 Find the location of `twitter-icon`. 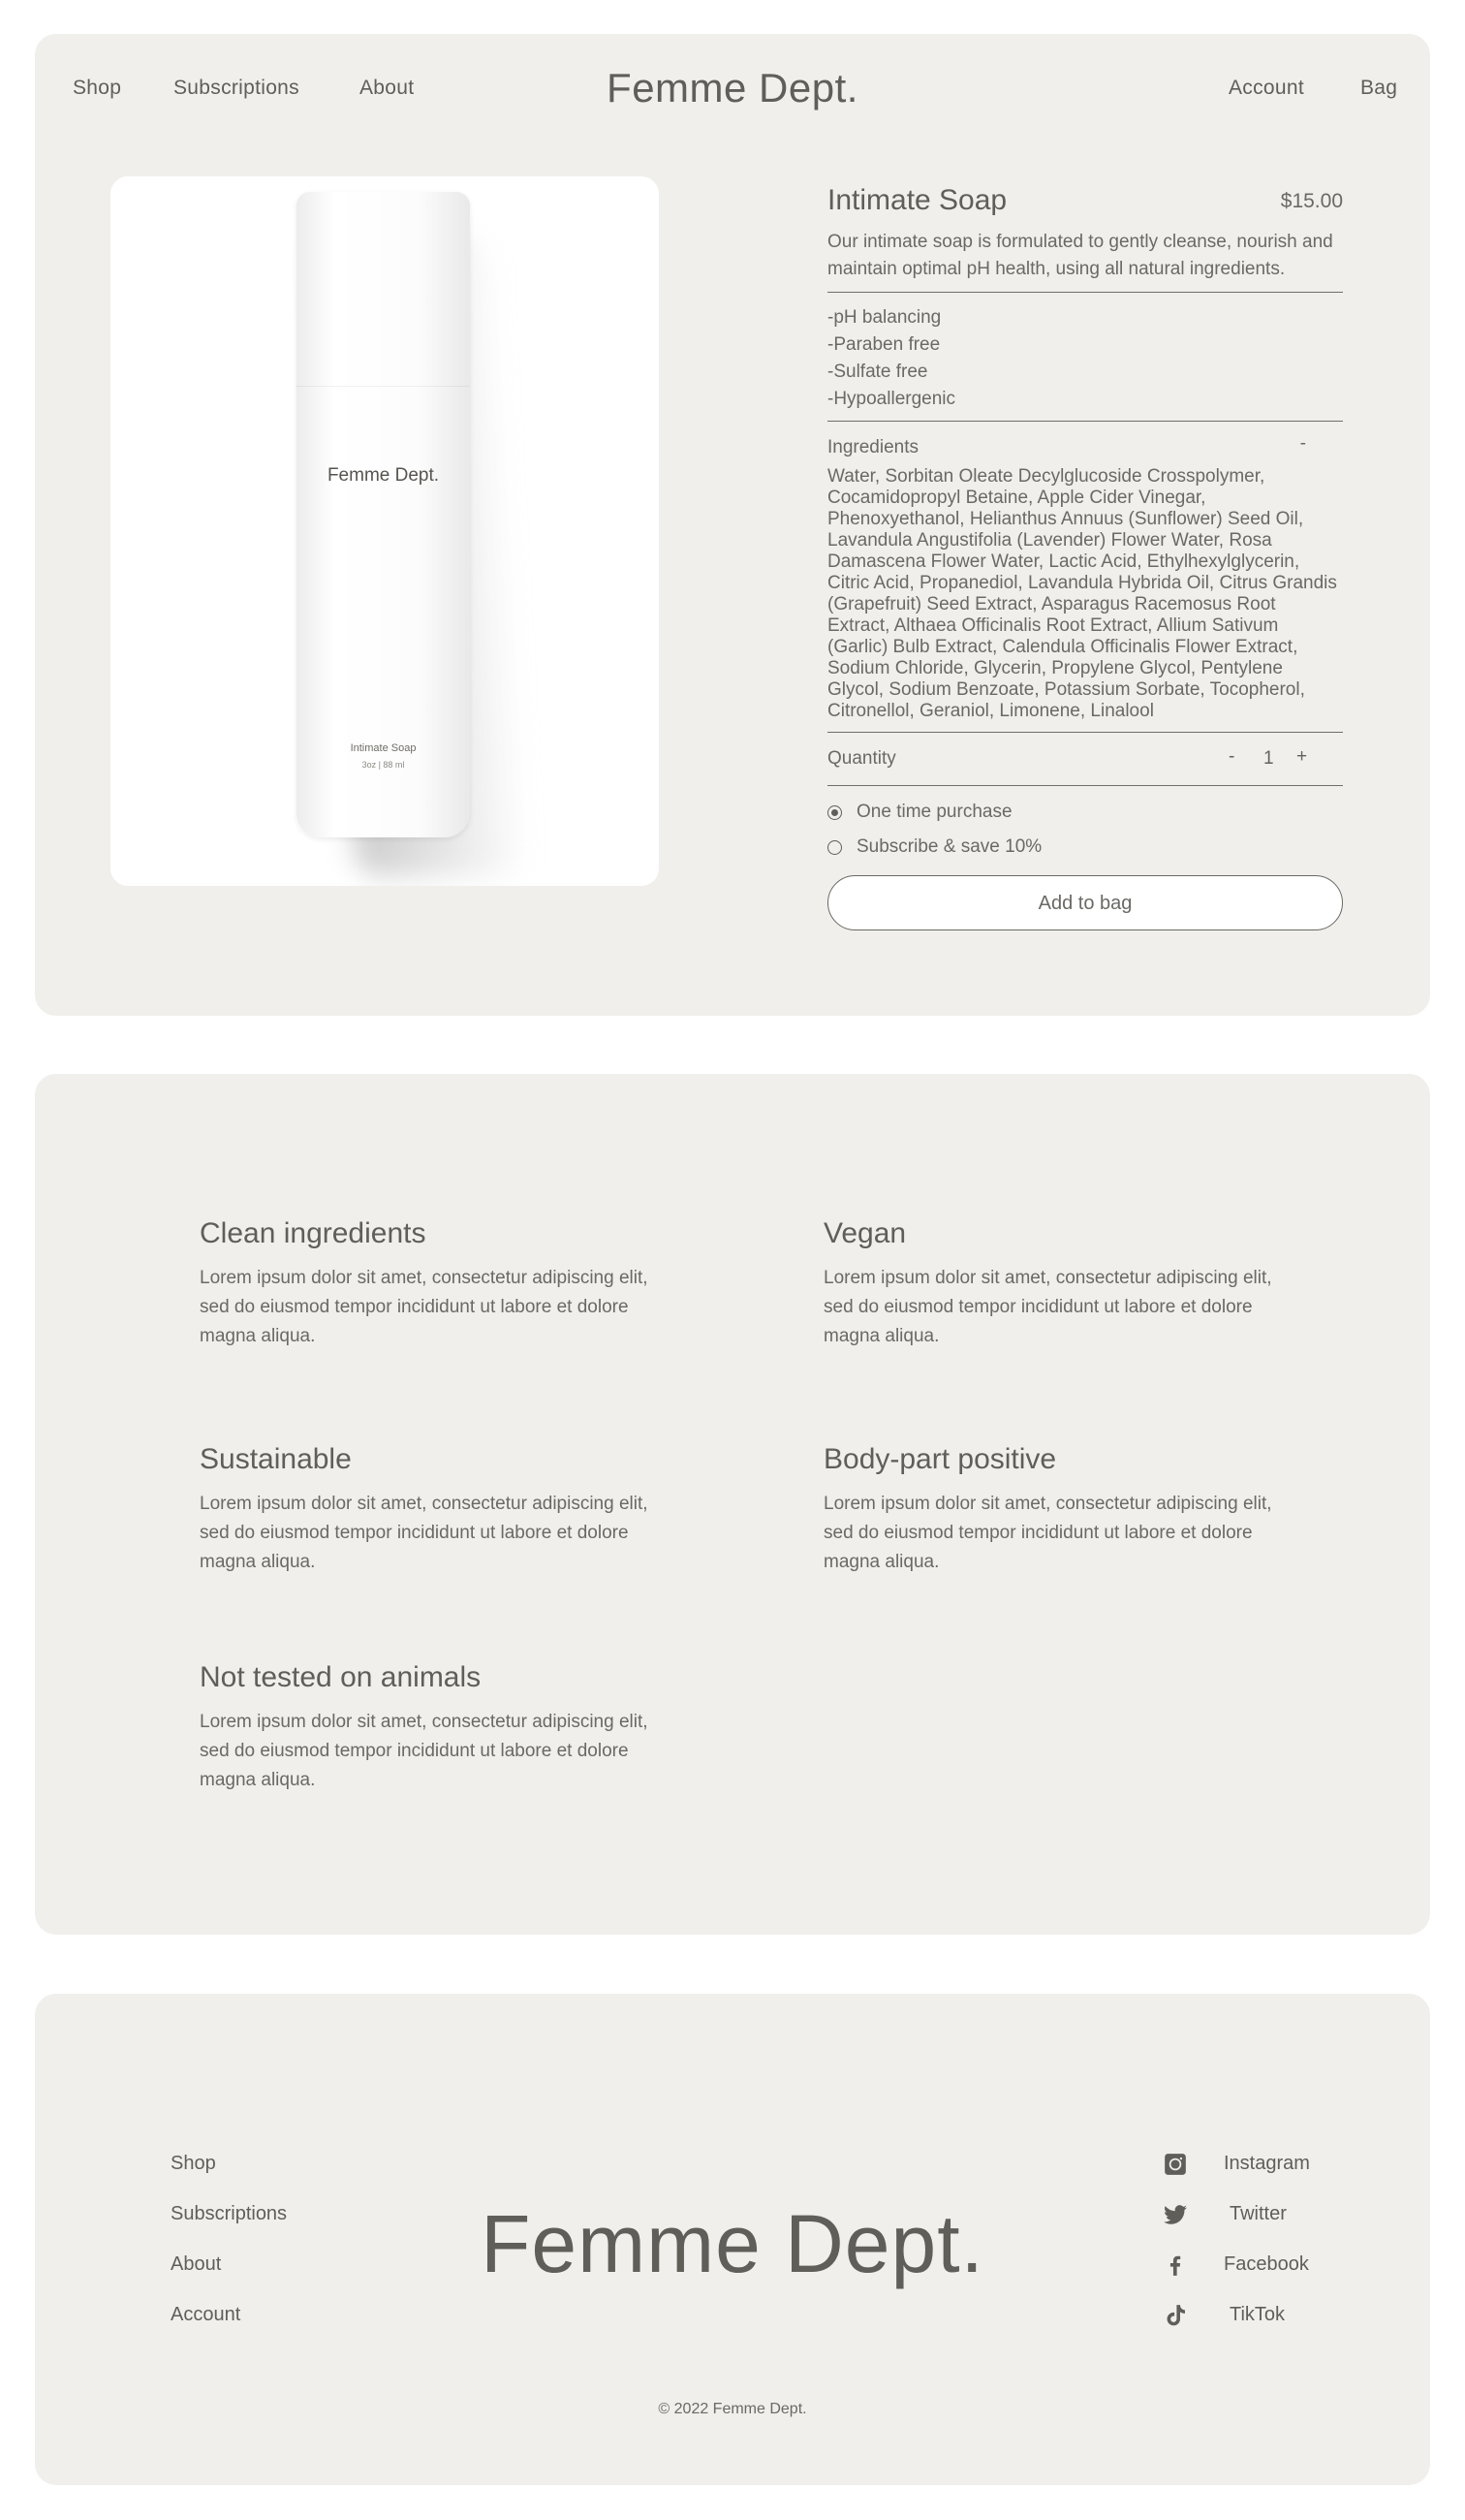

twitter-icon is located at coordinates (1175, 2214).